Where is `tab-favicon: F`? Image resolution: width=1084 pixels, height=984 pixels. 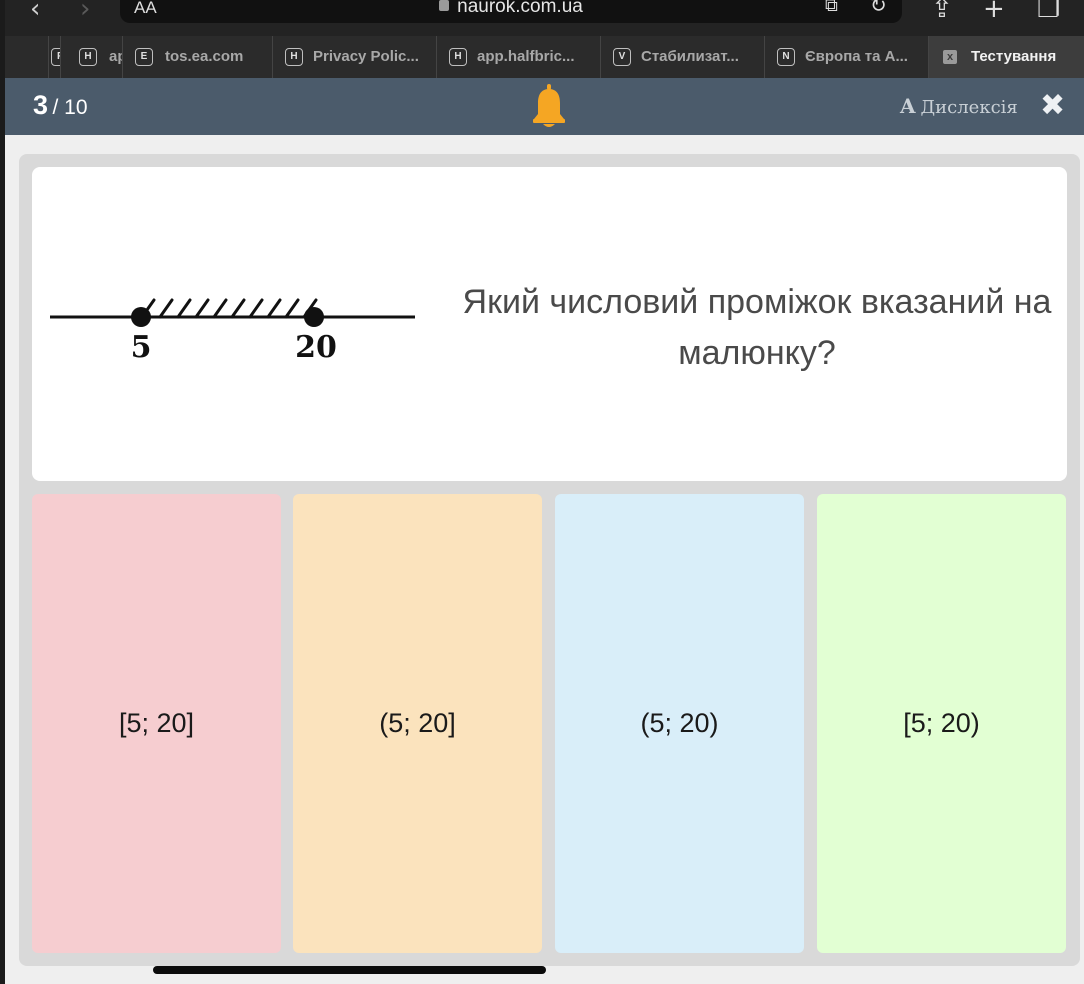 tab-favicon: F is located at coordinates (55, 57).